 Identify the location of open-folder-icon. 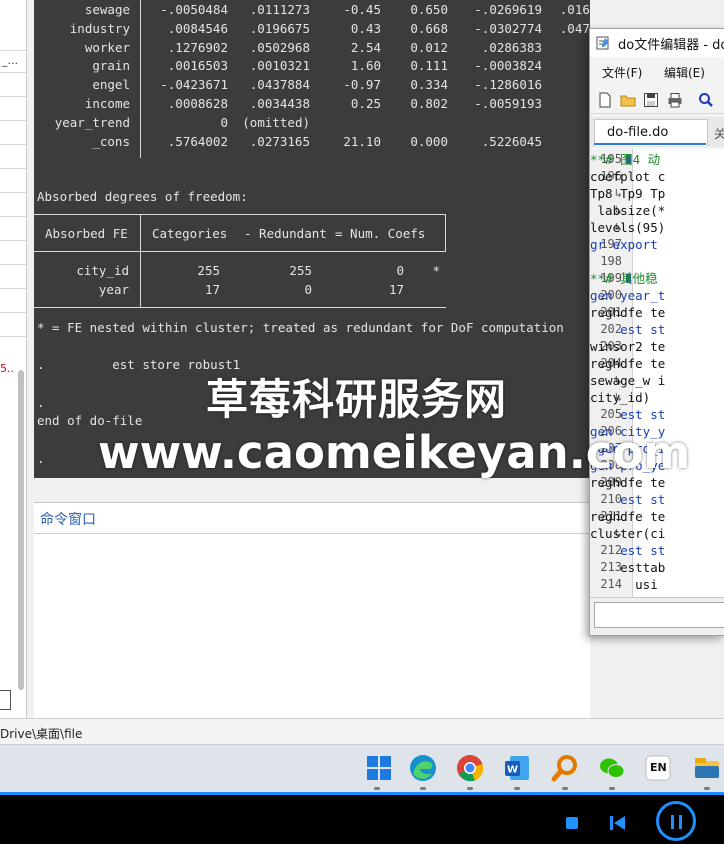
(628, 100).